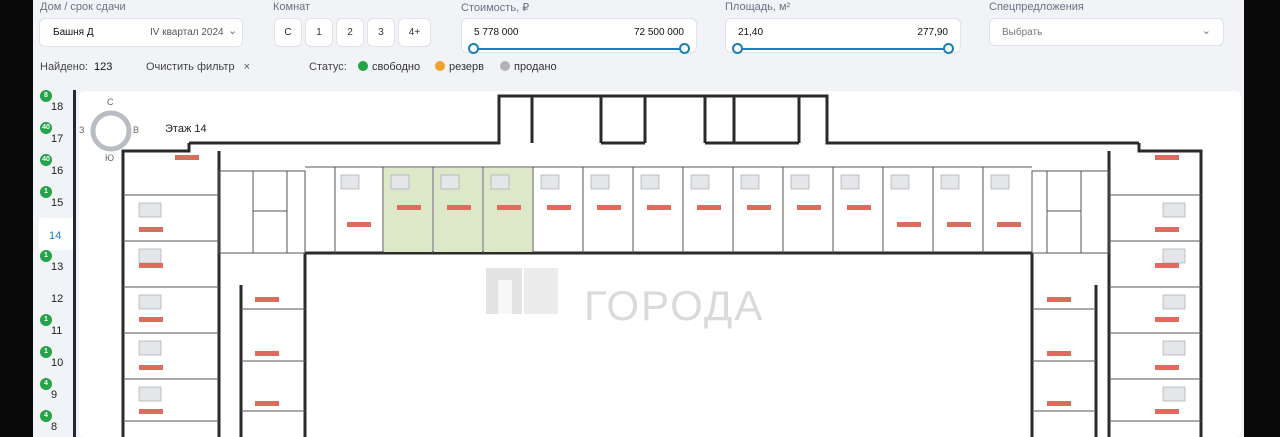 The height and width of the screenshot is (437, 1280). Describe the element at coordinates (247, 67) in the screenshot. I see `close-icon: ×` at that location.